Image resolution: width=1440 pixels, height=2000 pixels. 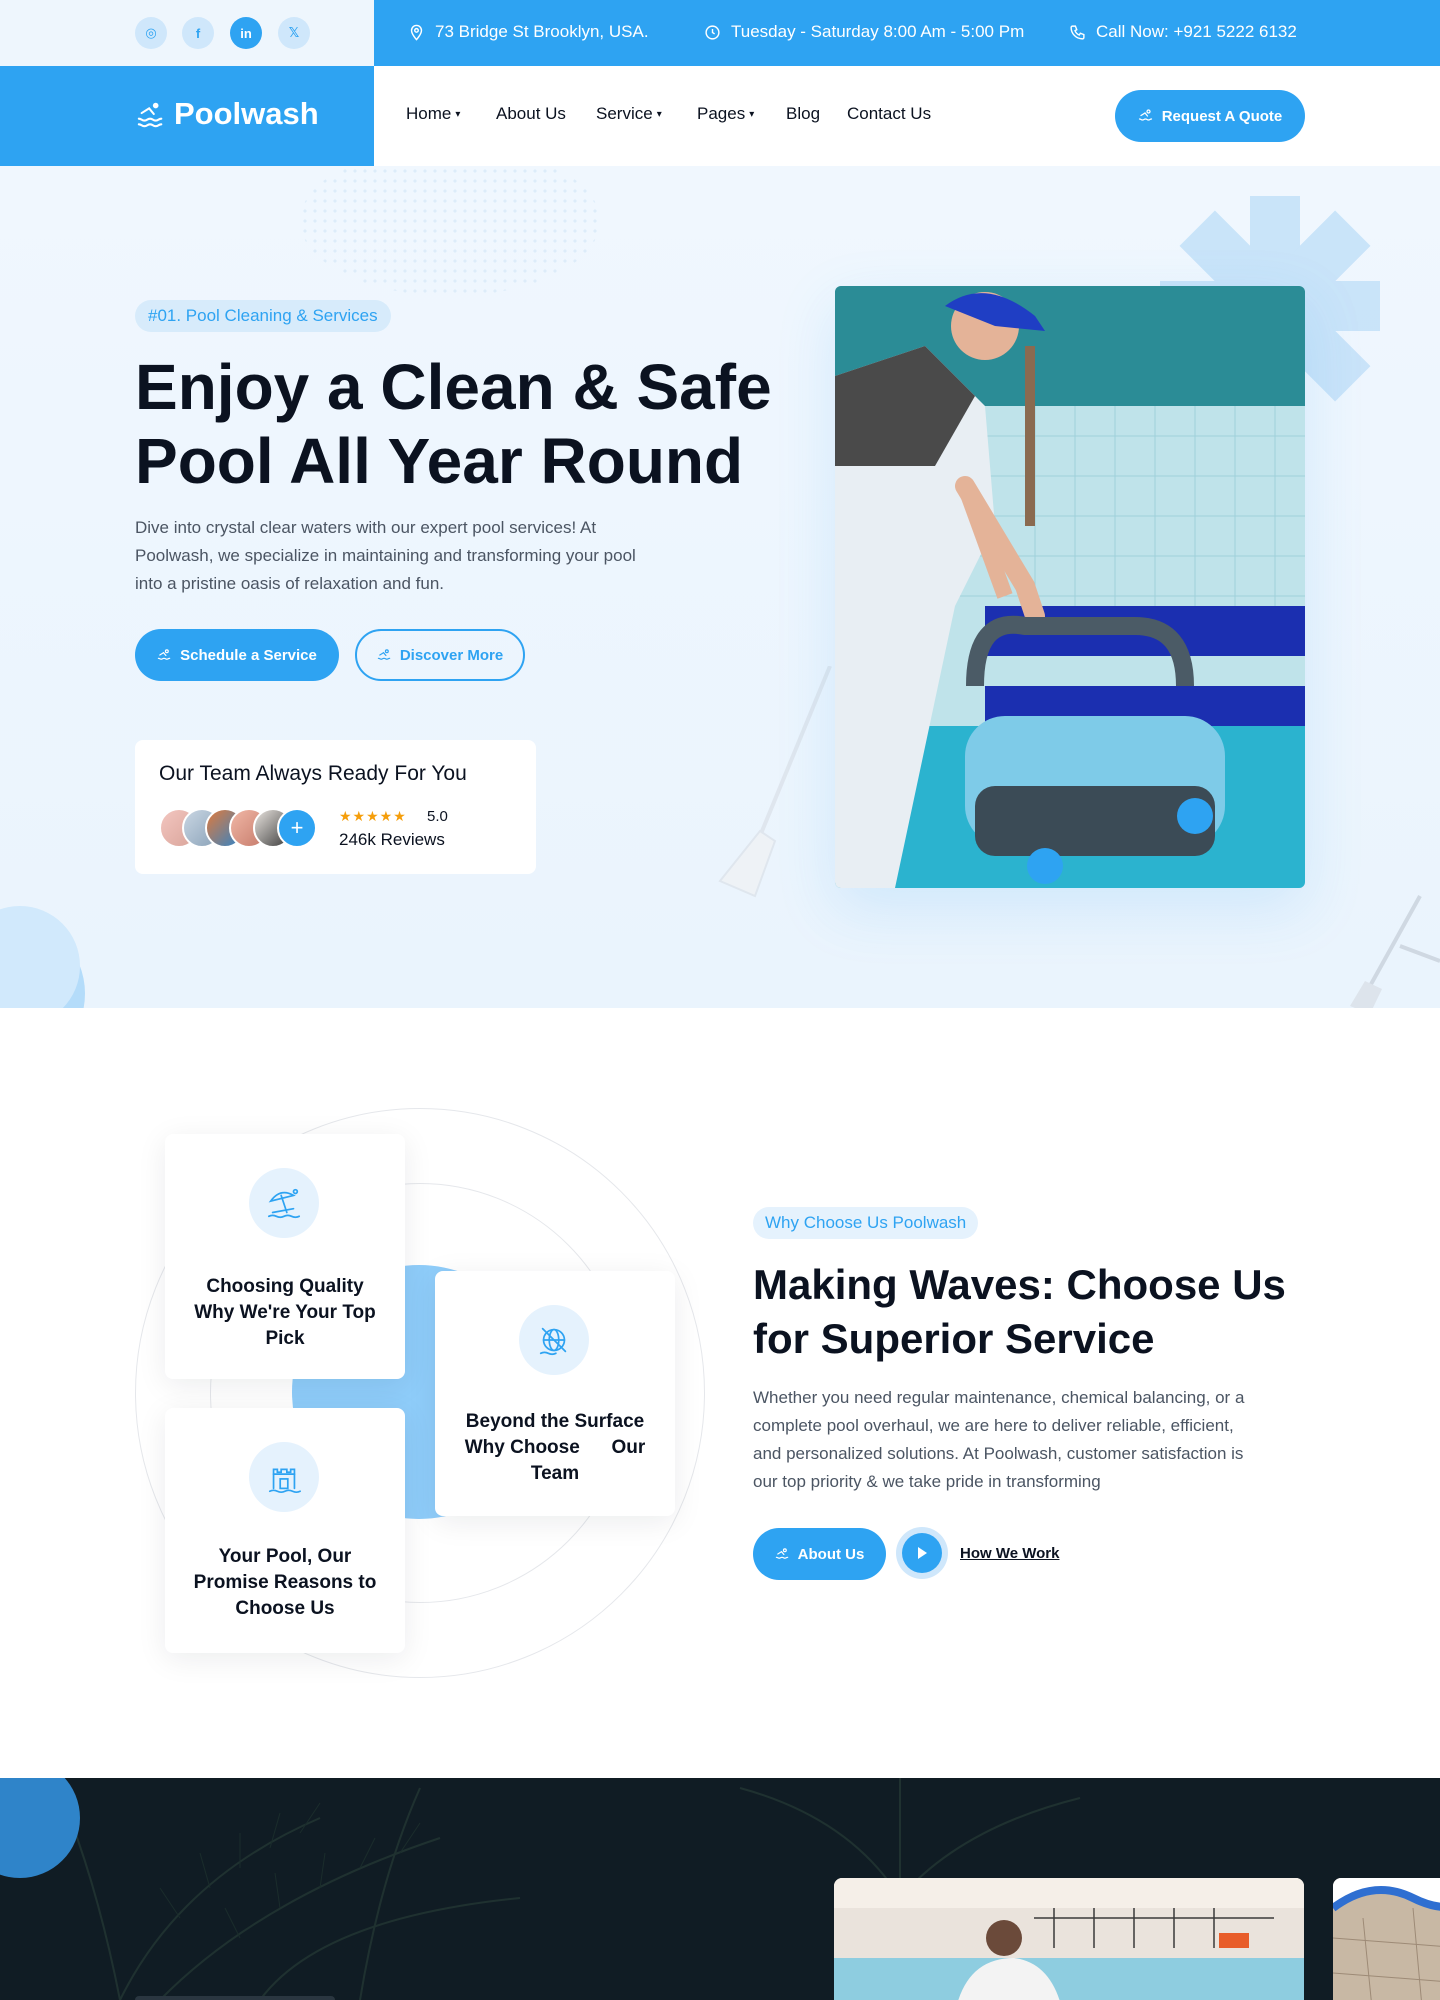 I want to click on nav-about-label: About Us, so click(x=531, y=113).